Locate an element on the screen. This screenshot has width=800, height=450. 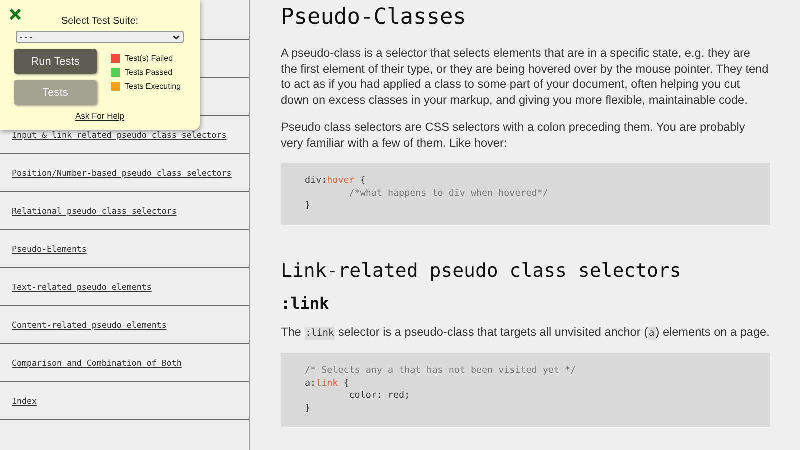
test-button: Run Tests is located at coordinates (55, 61).